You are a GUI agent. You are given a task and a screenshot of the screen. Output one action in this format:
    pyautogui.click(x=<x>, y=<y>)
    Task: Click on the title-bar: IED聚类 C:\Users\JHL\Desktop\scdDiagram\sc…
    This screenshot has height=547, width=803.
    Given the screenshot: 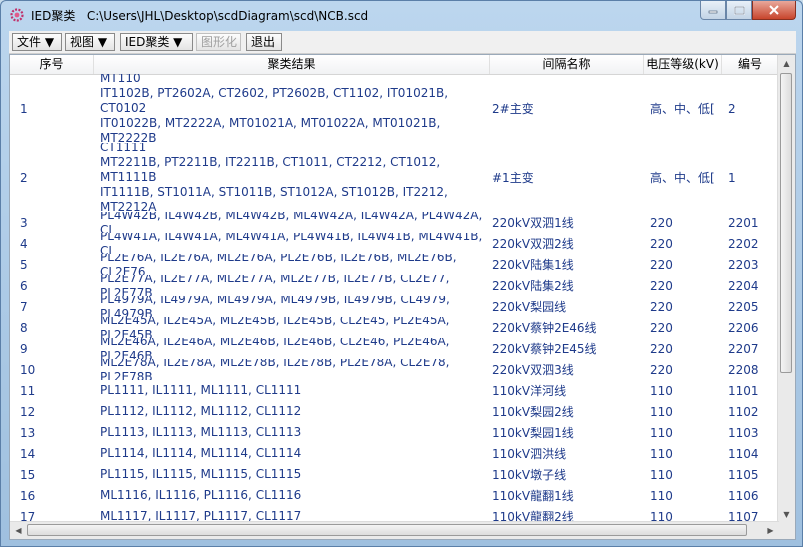 What is the action you would take?
    pyautogui.click(x=401, y=15)
    